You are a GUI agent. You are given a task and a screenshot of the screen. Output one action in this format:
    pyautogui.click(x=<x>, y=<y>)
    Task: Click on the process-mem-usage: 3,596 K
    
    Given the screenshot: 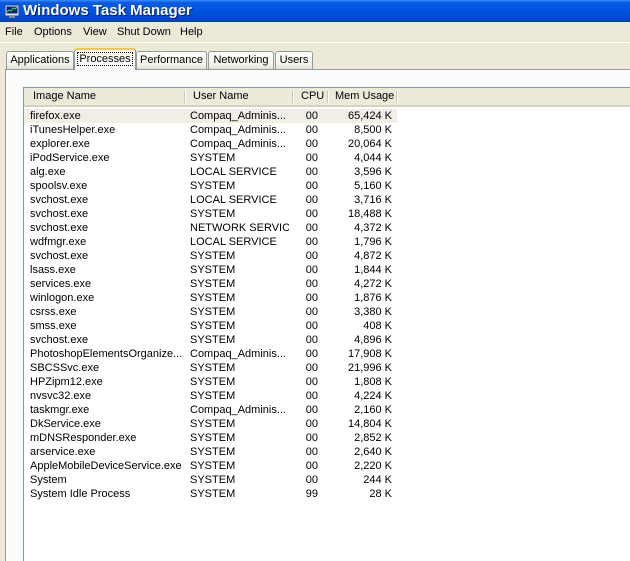 What is the action you would take?
    pyautogui.click(x=373, y=172)
    